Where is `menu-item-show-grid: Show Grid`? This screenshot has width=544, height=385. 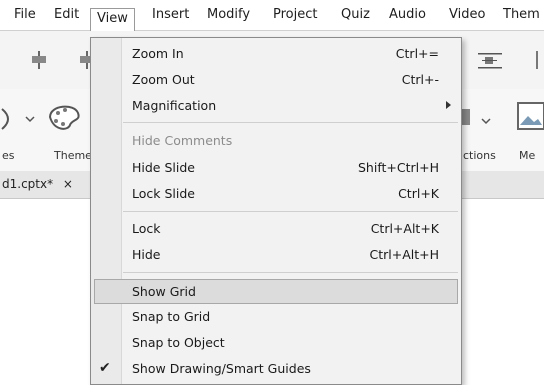
menu-item-show-grid: Show Grid is located at coordinates (276, 291).